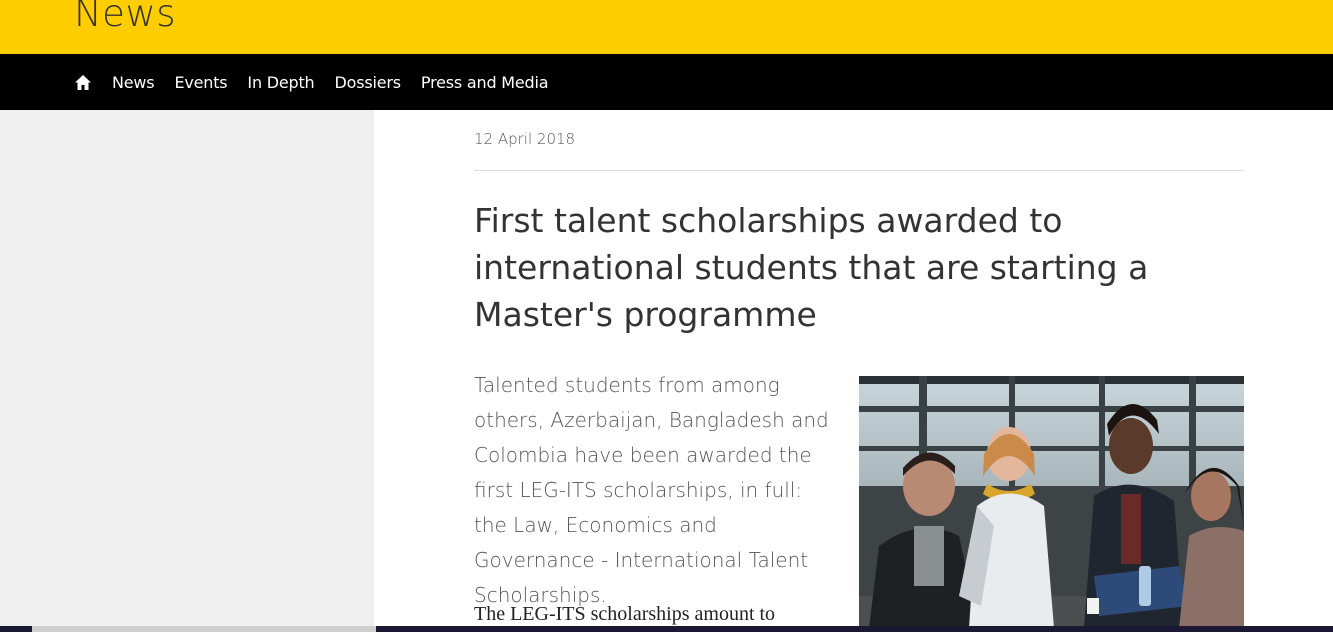  What do you see at coordinates (368, 82) in the screenshot?
I see `nav-item-dossiers: Dossiers` at bounding box center [368, 82].